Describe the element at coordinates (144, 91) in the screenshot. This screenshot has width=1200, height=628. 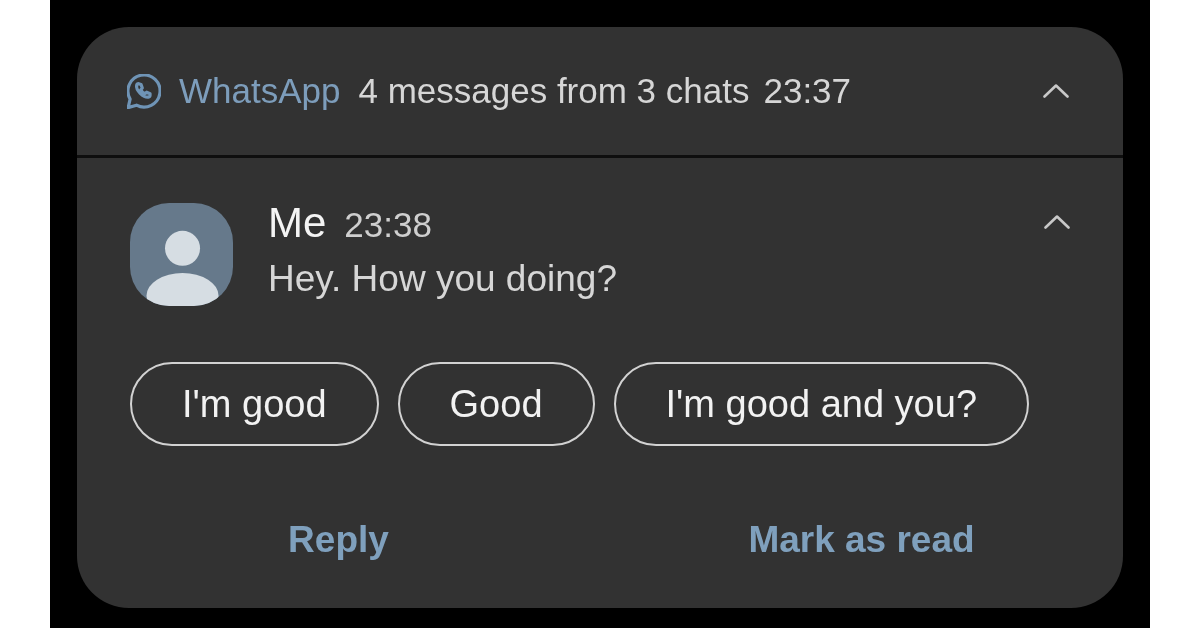
I see `chat-bubble-phone-icon` at that location.